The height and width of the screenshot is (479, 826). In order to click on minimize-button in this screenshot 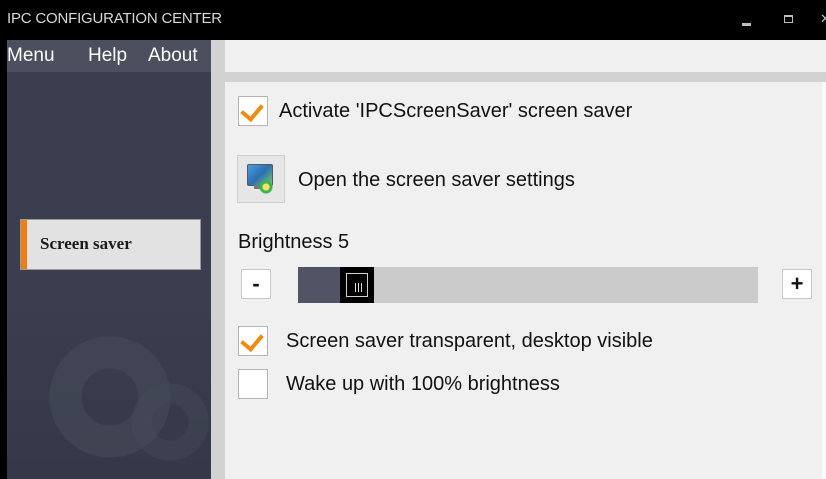, I will do `click(747, 19)`.